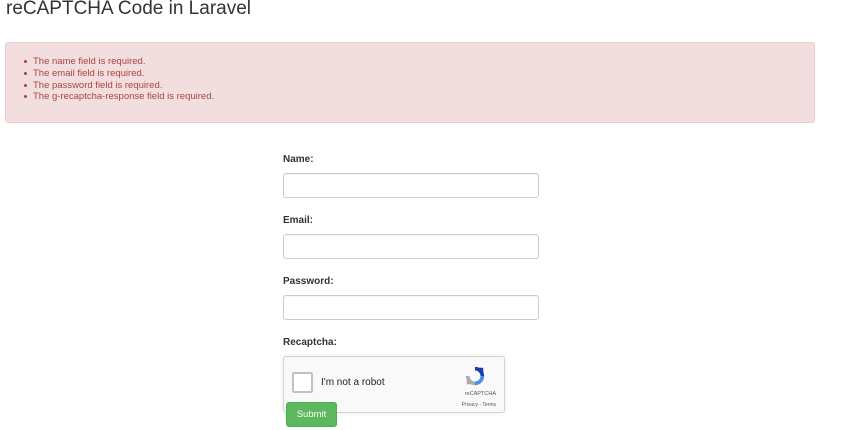  Describe the element at coordinates (411, 185) in the screenshot. I see `name-input` at that location.